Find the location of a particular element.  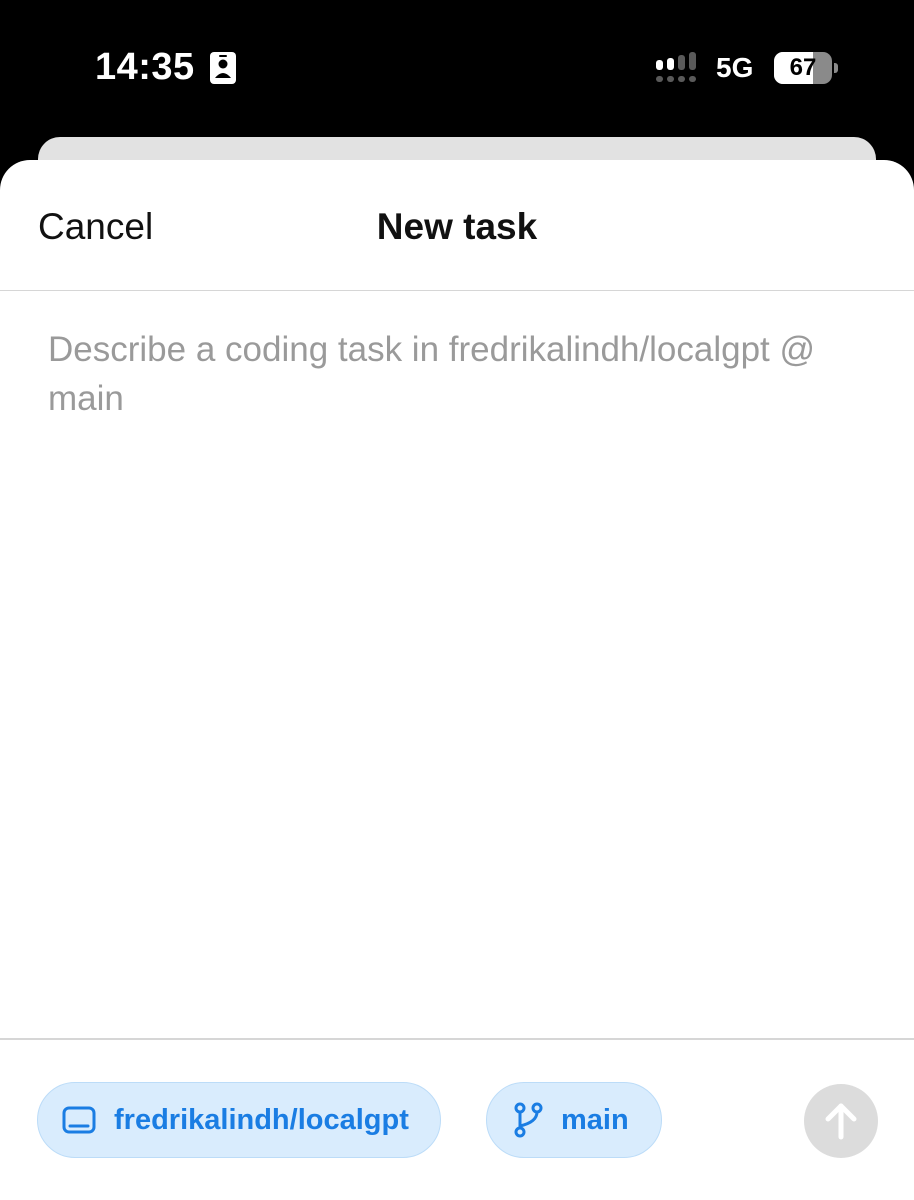

status-time: 14:35 is located at coordinates (145, 67).